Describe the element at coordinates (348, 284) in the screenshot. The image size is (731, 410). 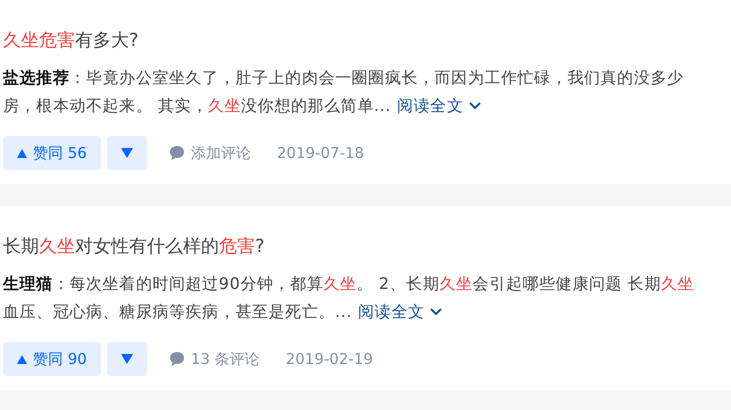
I see `excerpt-text: 生理猫：每次坐着的时间超过90分钟，都算久坐。 2、长期久坐会引起哪些健康问题 长期久坐` at that location.